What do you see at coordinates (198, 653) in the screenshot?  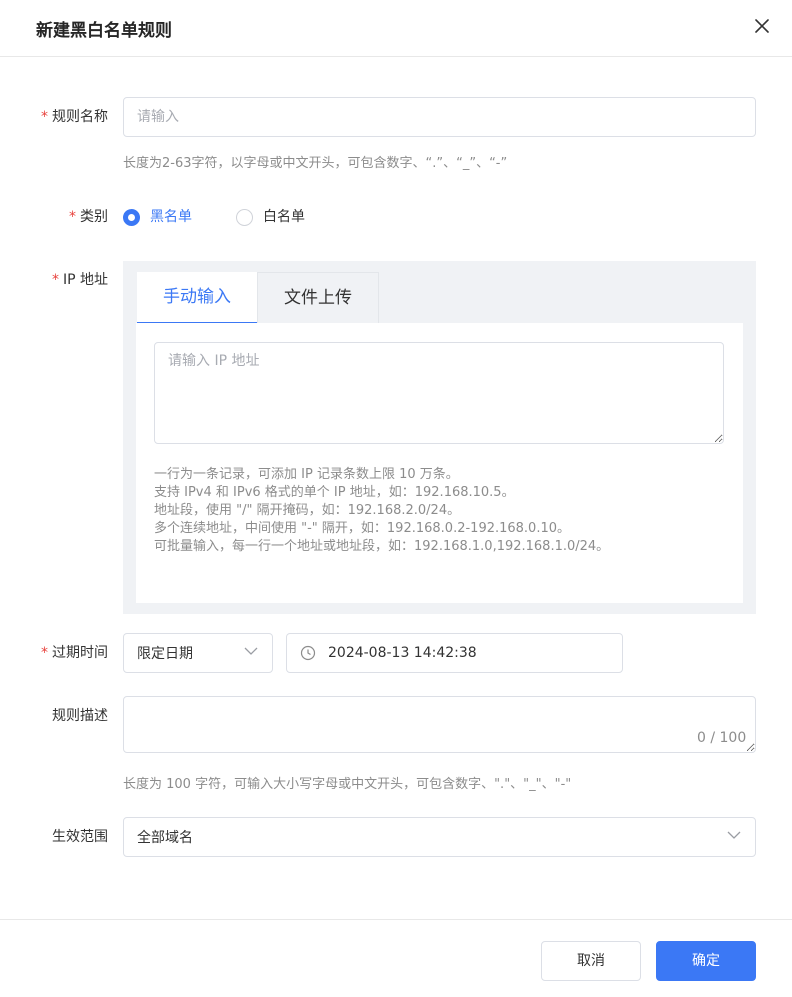 I see `expire-mode-select: 限定日期` at bounding box center [198, 653].